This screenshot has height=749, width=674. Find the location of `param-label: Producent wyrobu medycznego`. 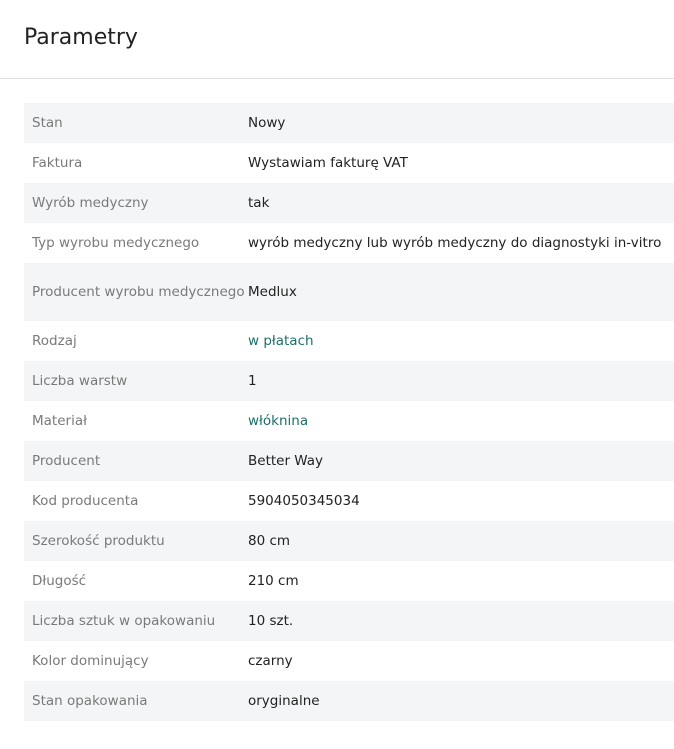

param-label: Producent wyrobu medycznego is located at coordinates (138, 291).